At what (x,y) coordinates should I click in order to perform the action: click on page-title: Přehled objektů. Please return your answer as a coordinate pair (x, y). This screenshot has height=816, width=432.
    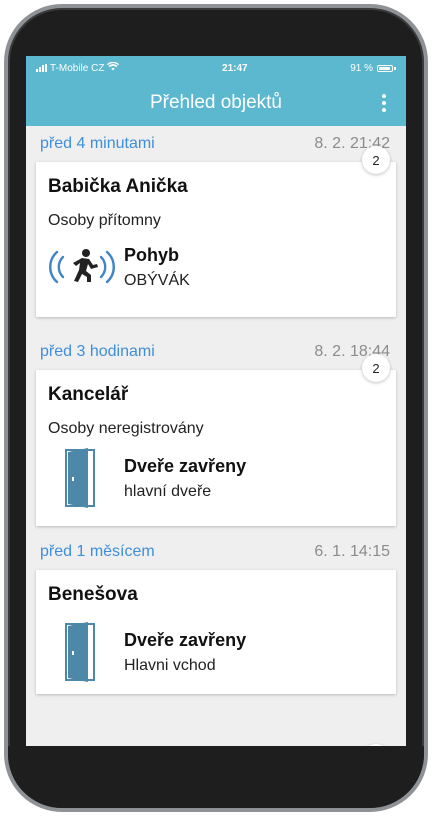
    Looking at the image, I should click on (216, 102).